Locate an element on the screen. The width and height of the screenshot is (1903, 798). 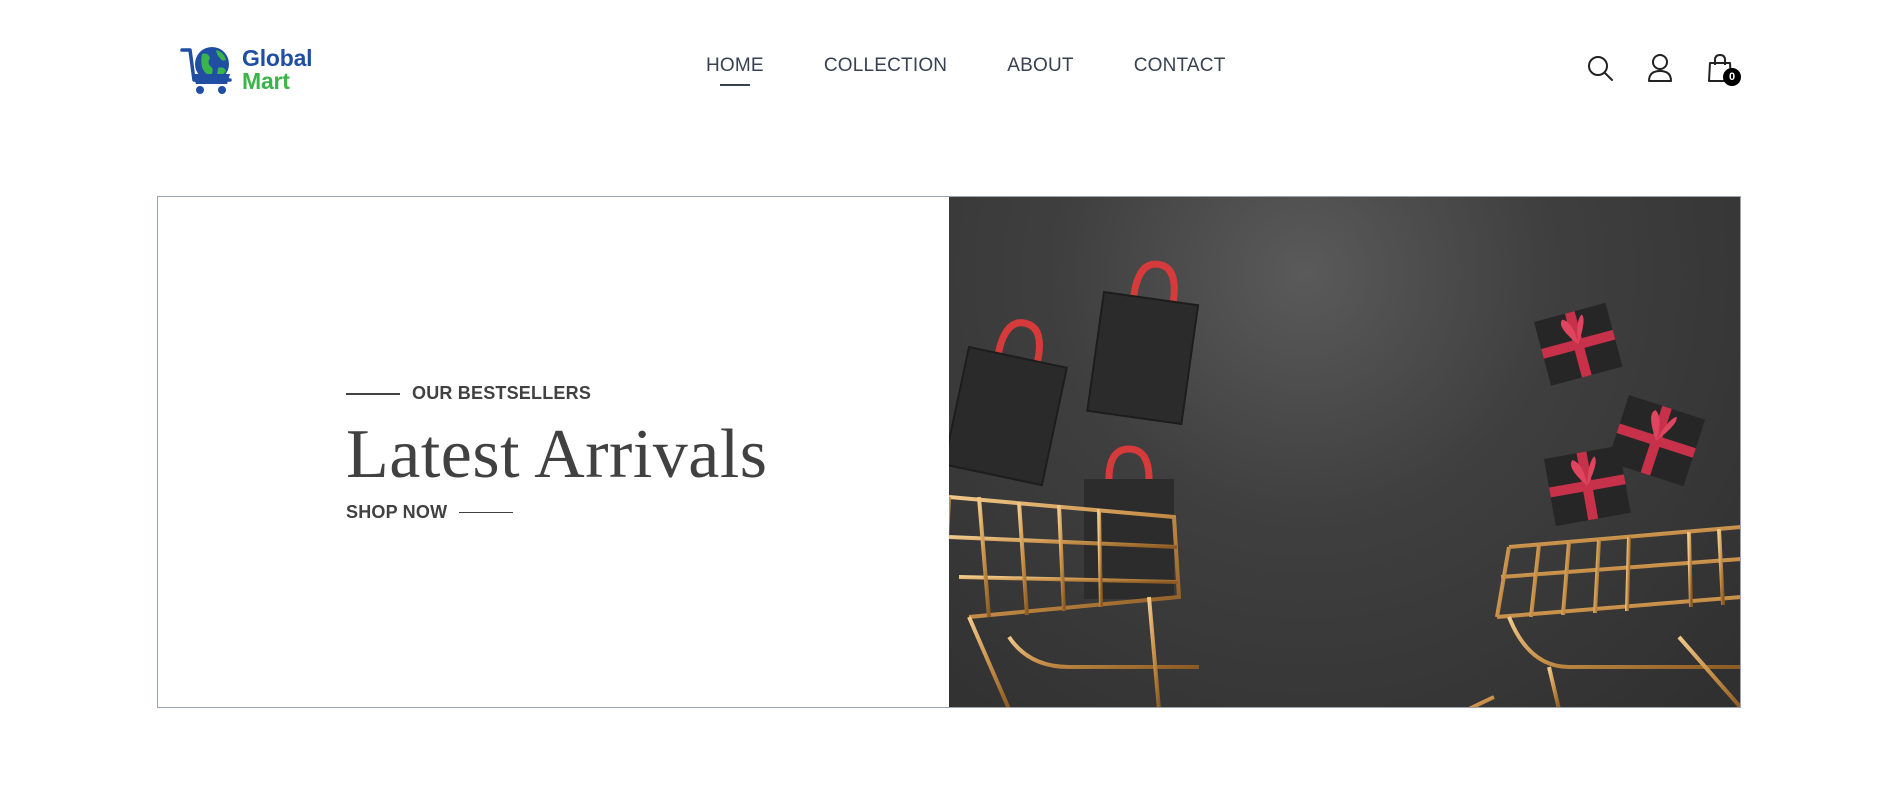
logo-text: Global Mart is located at coordinates (277, 69).